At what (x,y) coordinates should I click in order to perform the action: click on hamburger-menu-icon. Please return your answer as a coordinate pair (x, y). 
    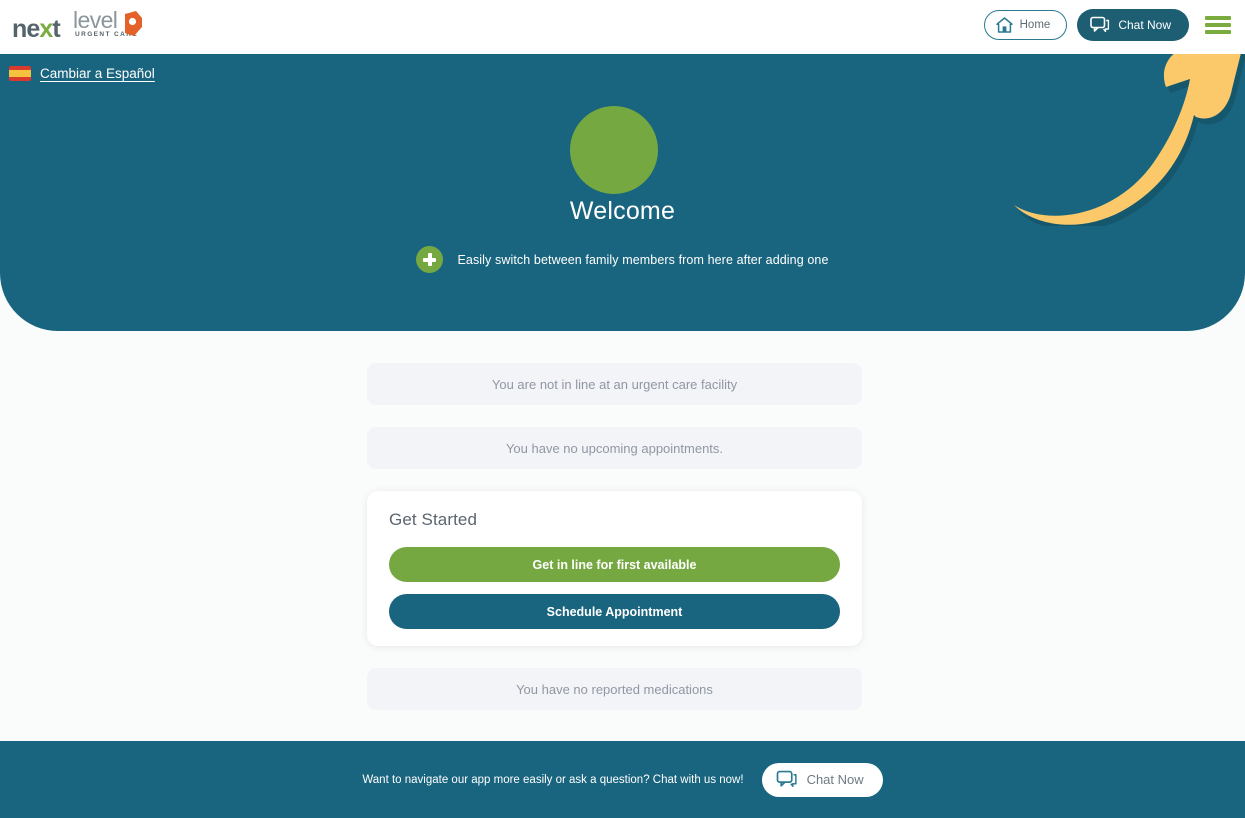
    Looking at the image, I should click on (1218, 25).